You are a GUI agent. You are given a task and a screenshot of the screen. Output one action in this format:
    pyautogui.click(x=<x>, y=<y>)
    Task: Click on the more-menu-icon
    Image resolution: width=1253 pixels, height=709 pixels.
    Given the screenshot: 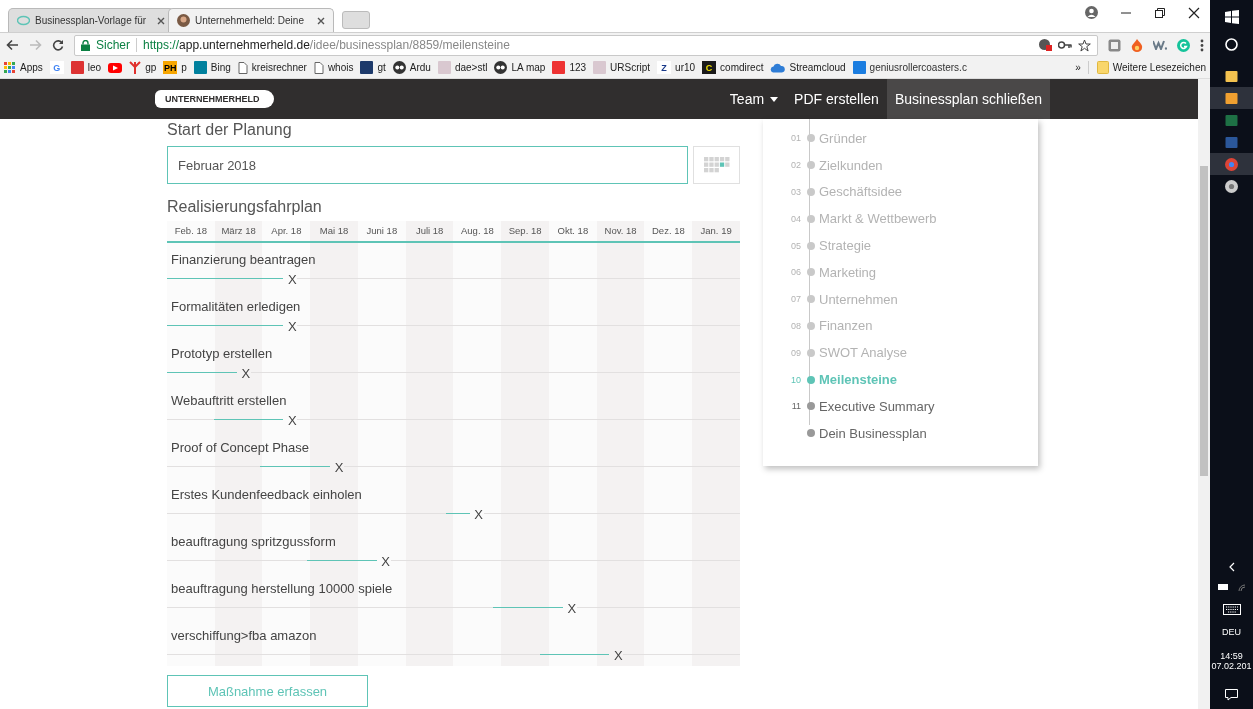 What is the action you would take?
    pyautogui.click(x=1202, y=45)
    